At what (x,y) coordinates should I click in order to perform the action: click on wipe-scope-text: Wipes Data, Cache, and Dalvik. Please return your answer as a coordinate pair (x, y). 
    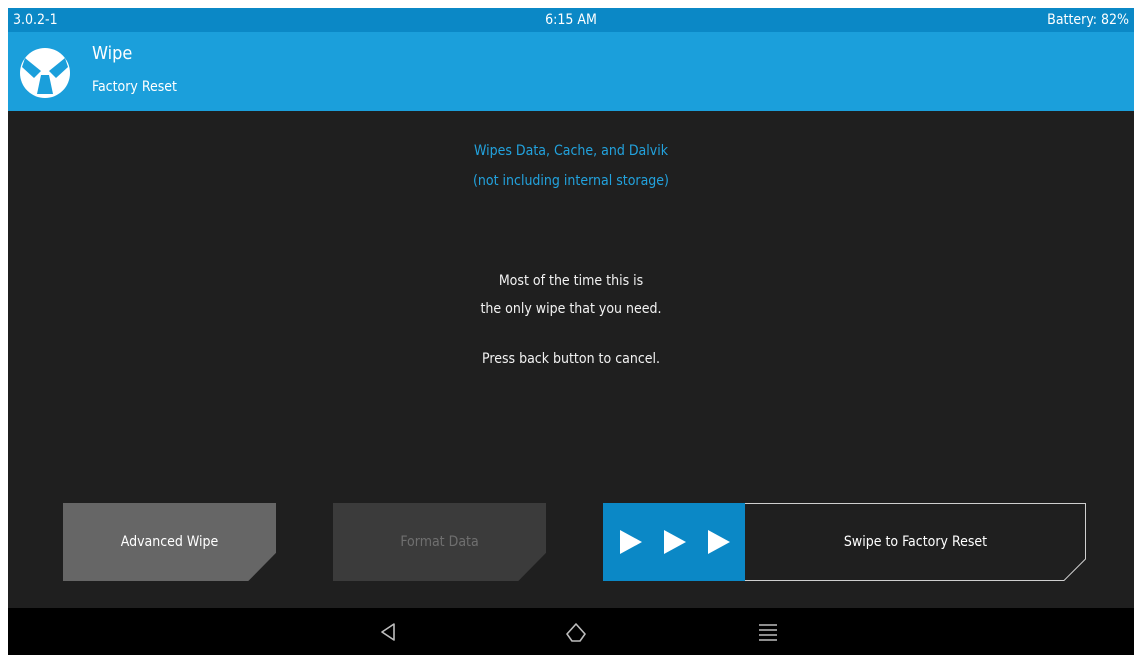
    Looking at the image, I should click on (571, 151).